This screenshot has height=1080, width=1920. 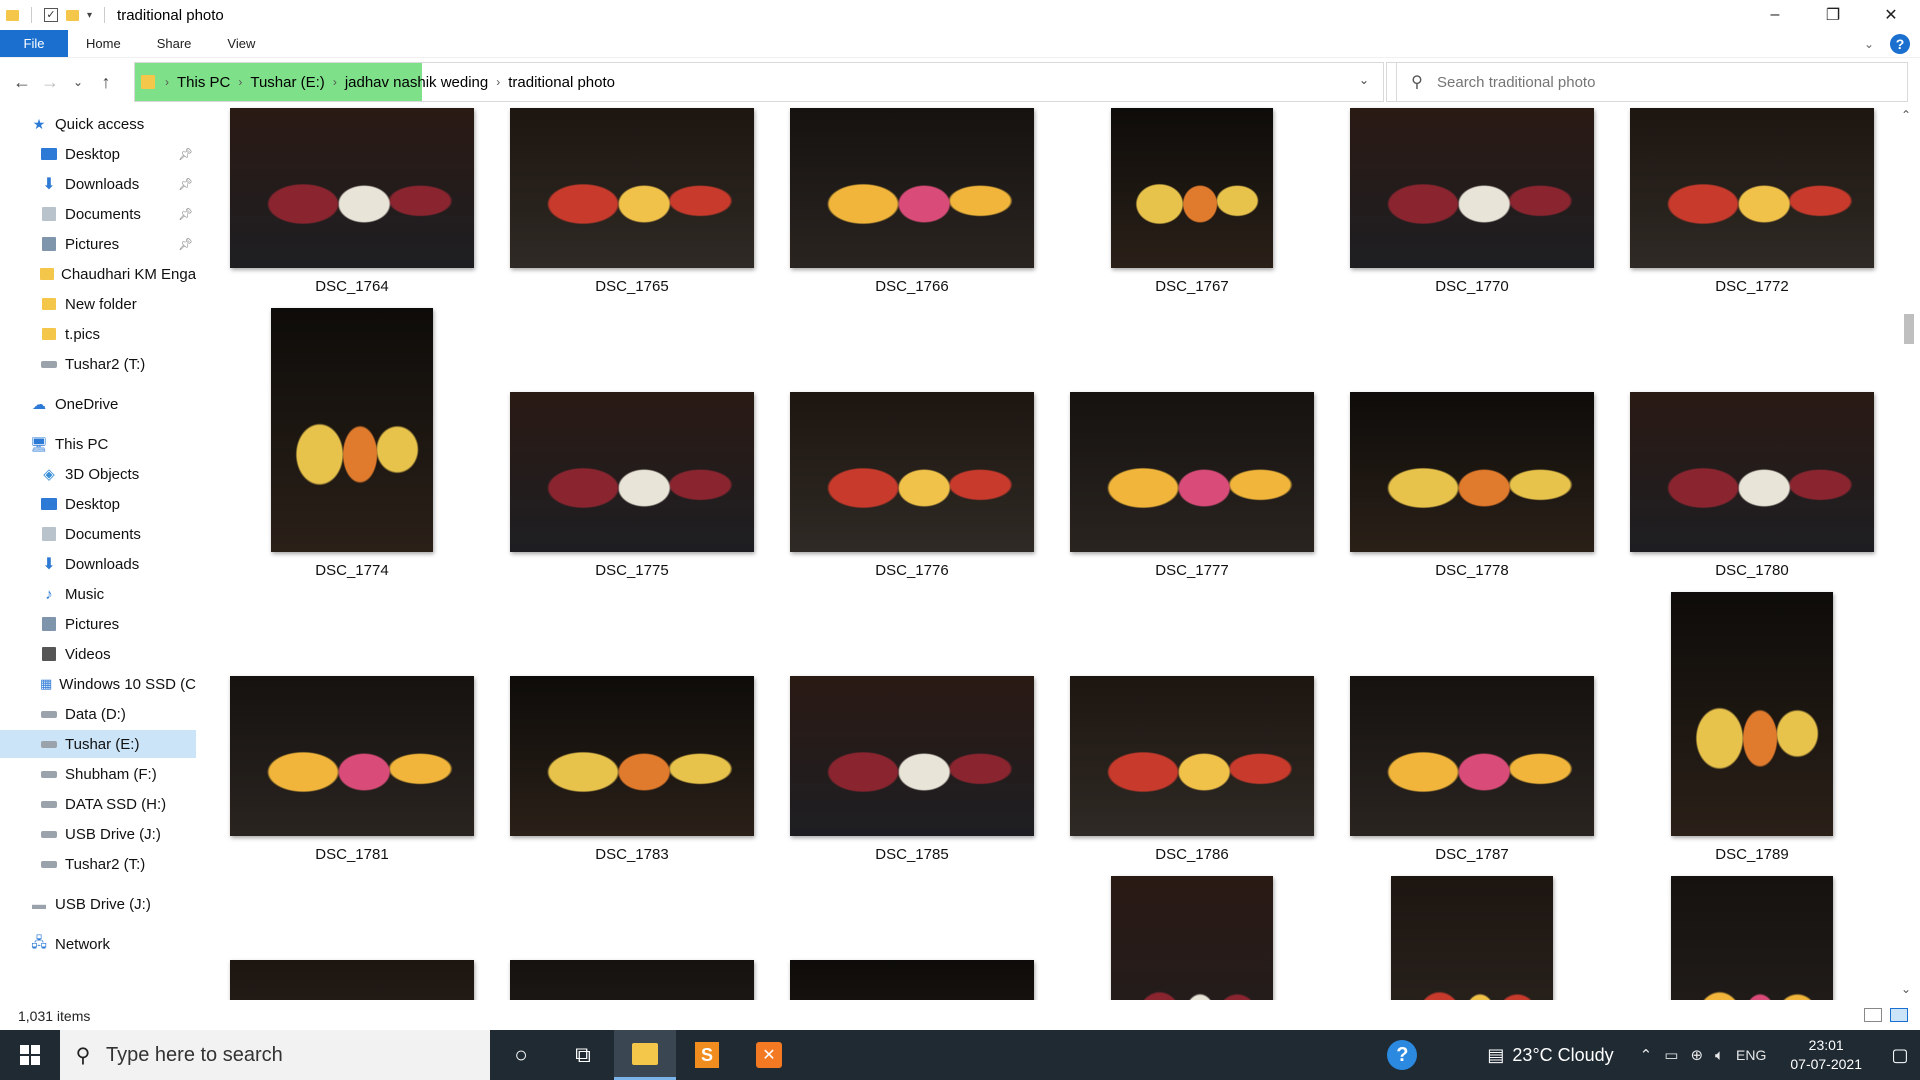 What do you see at coordinates (78, 82) in the screenshot?
I see `recent-locations-icon: ⌄` at bounding box center [78, 82].